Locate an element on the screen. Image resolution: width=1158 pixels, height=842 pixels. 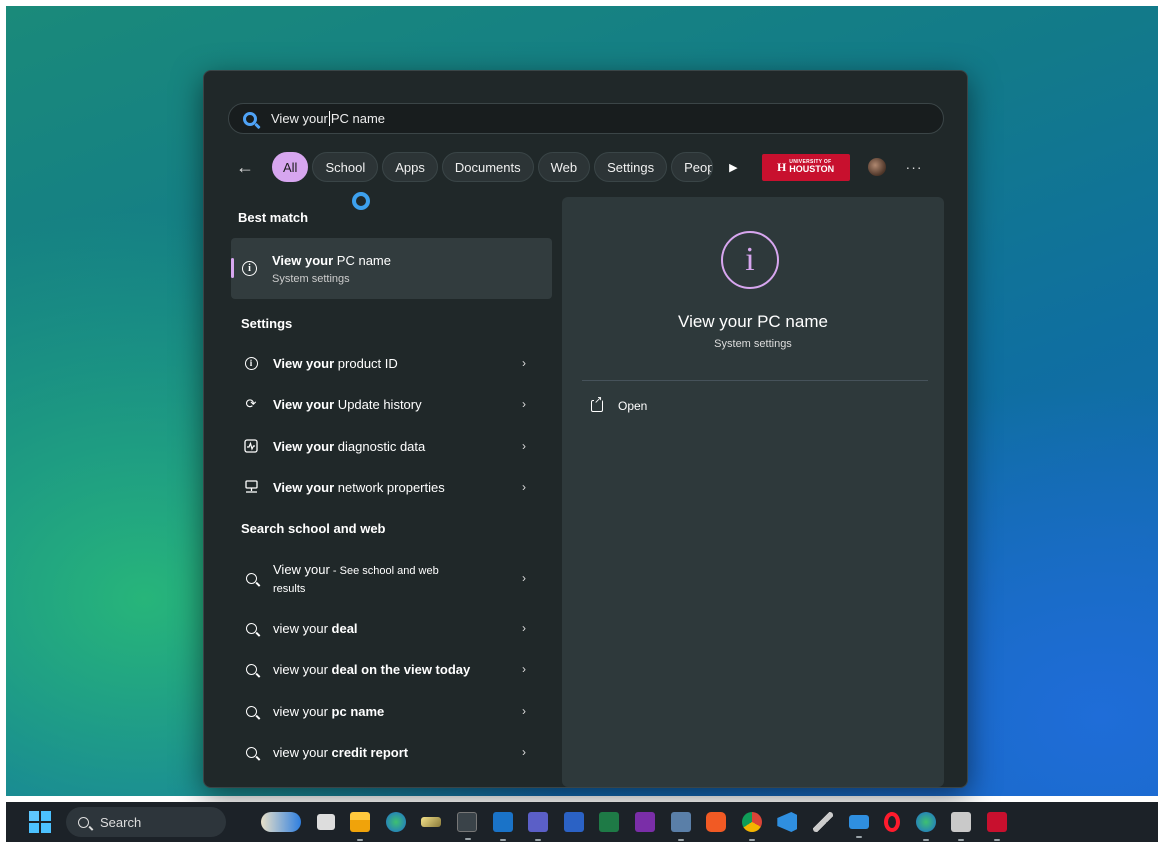
selection-indicator is located at coordinates (232, 268).